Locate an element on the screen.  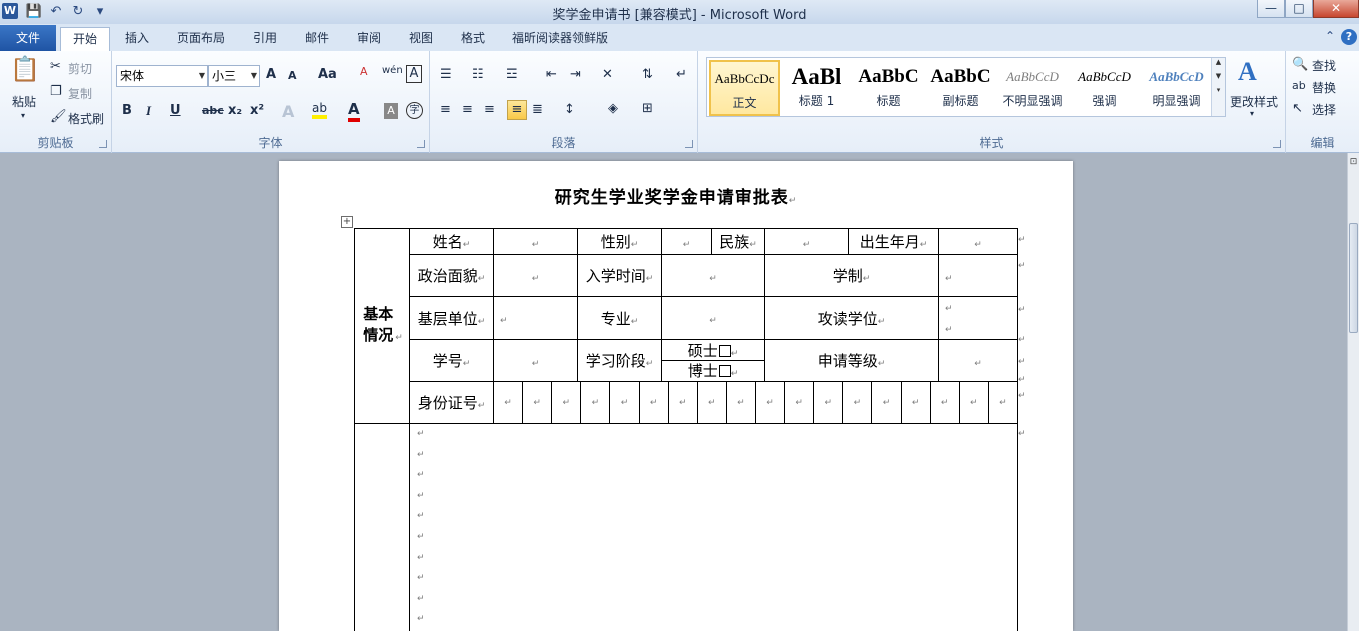
gender-label-cell: 性别↵ is located at coordinates (619, 241).